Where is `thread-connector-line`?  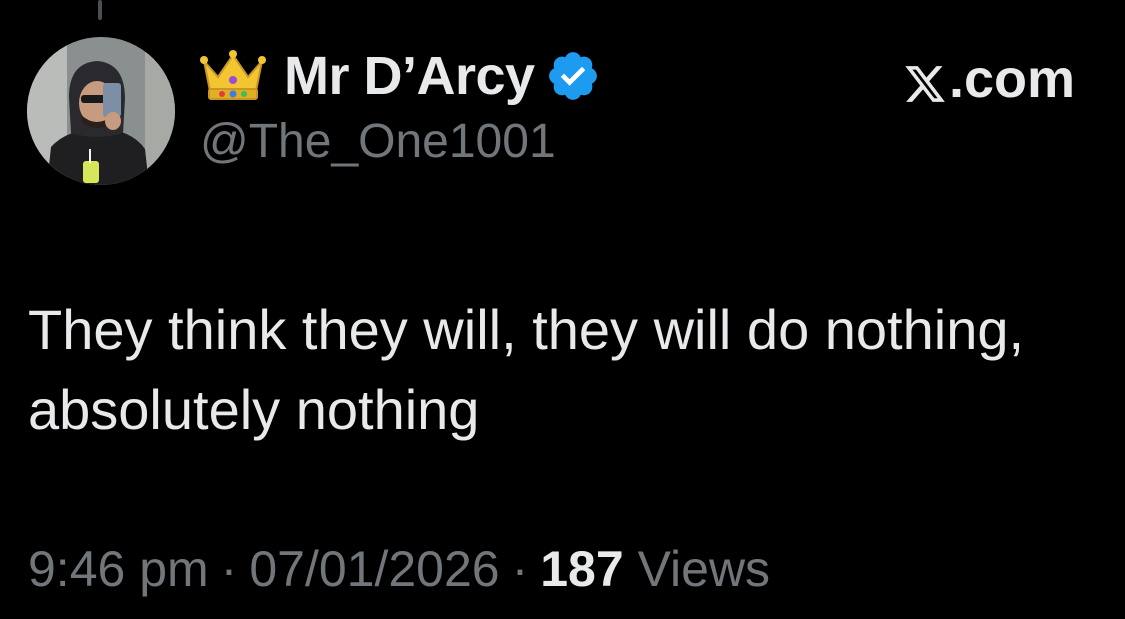
thread-connector-line is located at coordinates (100, 10).